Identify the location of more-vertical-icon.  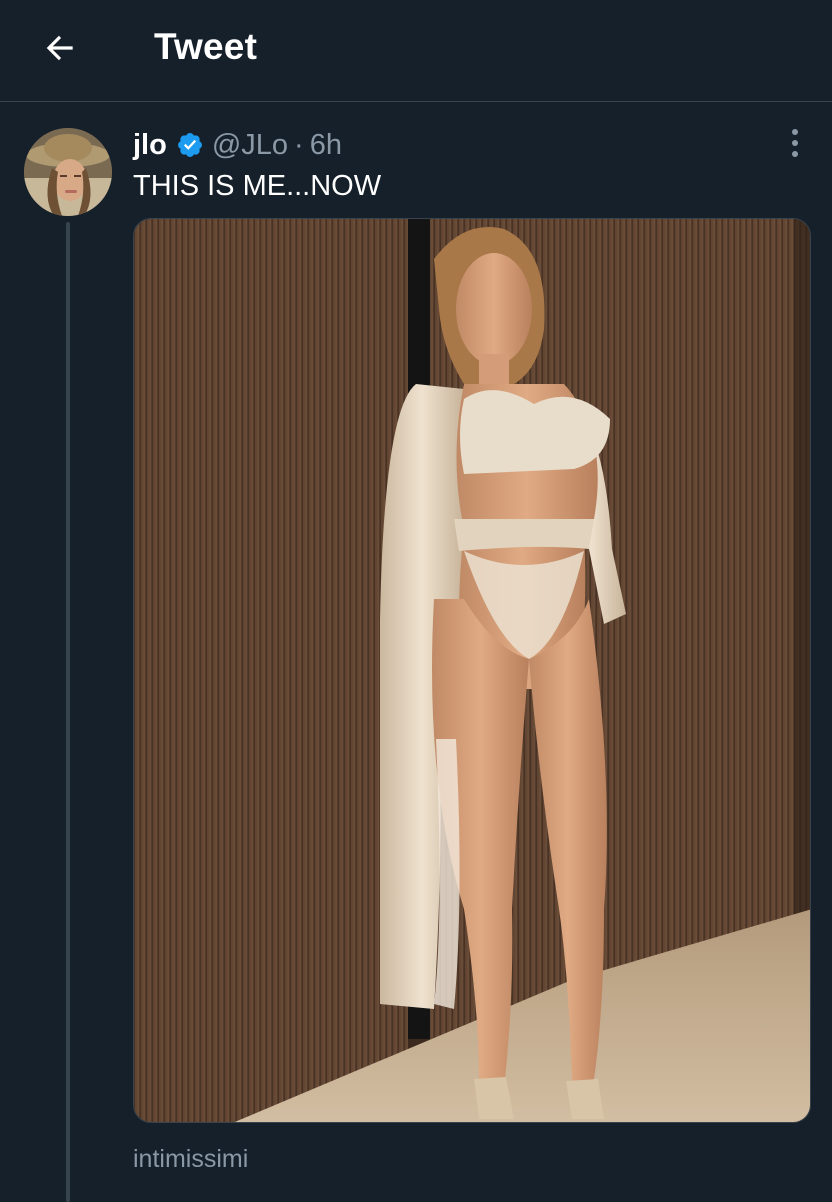
(795, 143).